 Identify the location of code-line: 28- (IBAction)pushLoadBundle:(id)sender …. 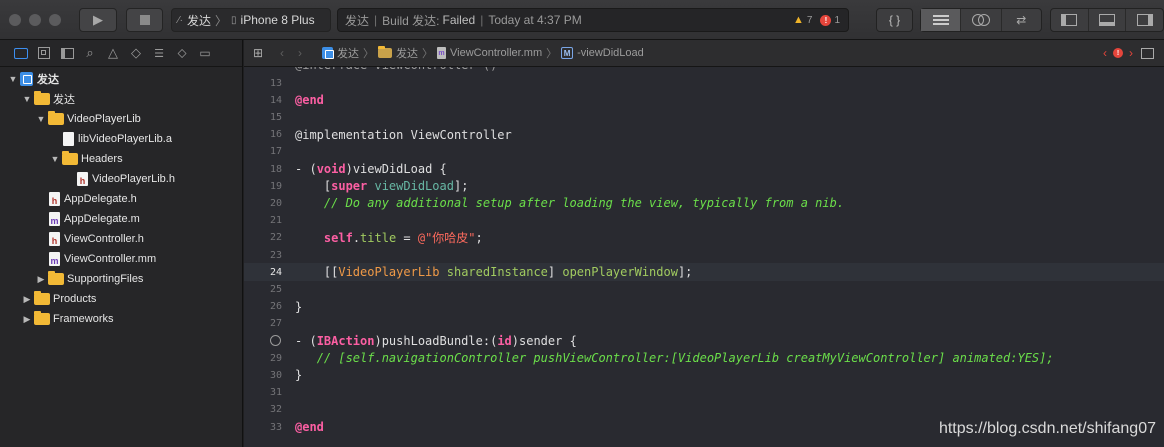
(704, 341).